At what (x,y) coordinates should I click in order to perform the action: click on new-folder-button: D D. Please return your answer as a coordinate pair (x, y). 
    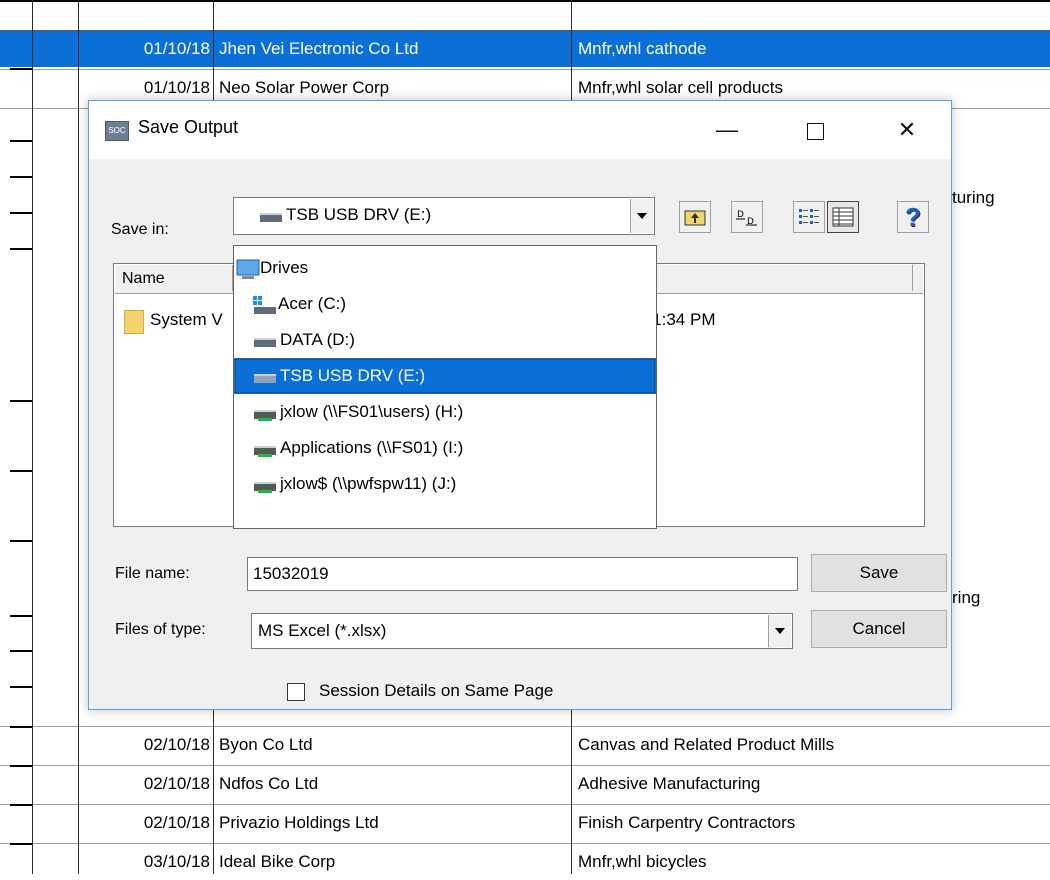
    Looking at the image, I should click on (747, 217).